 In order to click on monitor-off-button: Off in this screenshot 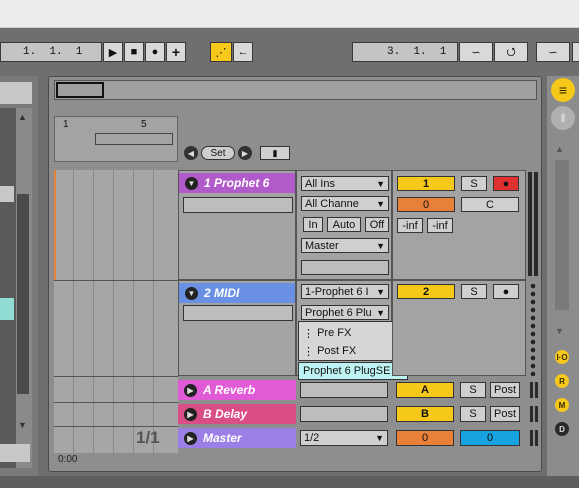, I will do `click(377, 224)`.